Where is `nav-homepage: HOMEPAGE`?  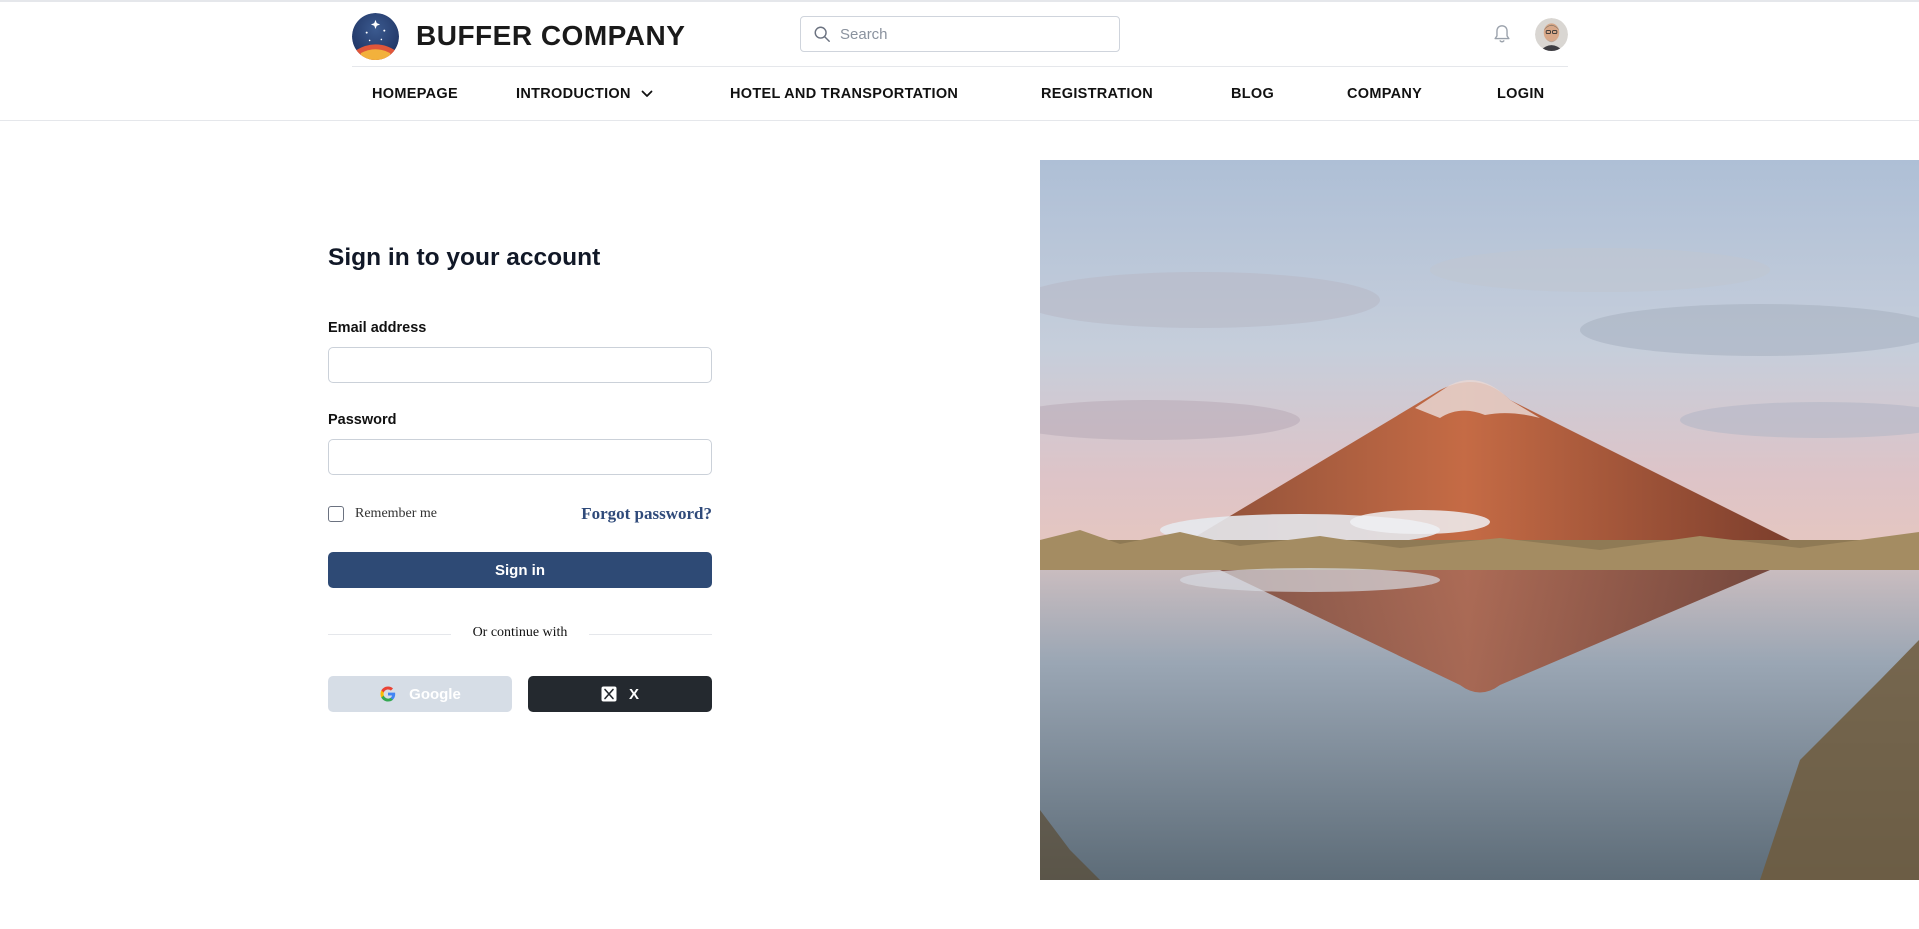
nav-homepage: HOMEPAGE is located at coordinates (415, 94).